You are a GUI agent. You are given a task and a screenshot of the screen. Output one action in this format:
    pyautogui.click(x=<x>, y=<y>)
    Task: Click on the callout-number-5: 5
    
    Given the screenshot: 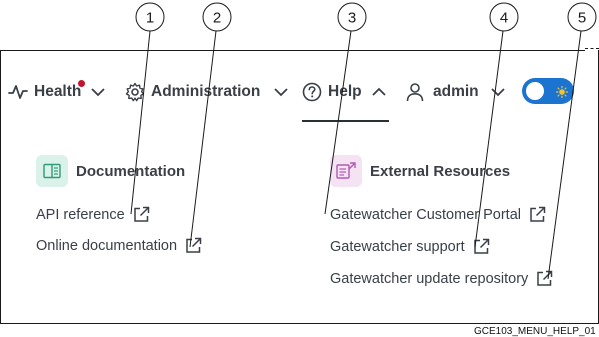 What is the action you would take?
    pyautogui.click(x=582, y=18)
    